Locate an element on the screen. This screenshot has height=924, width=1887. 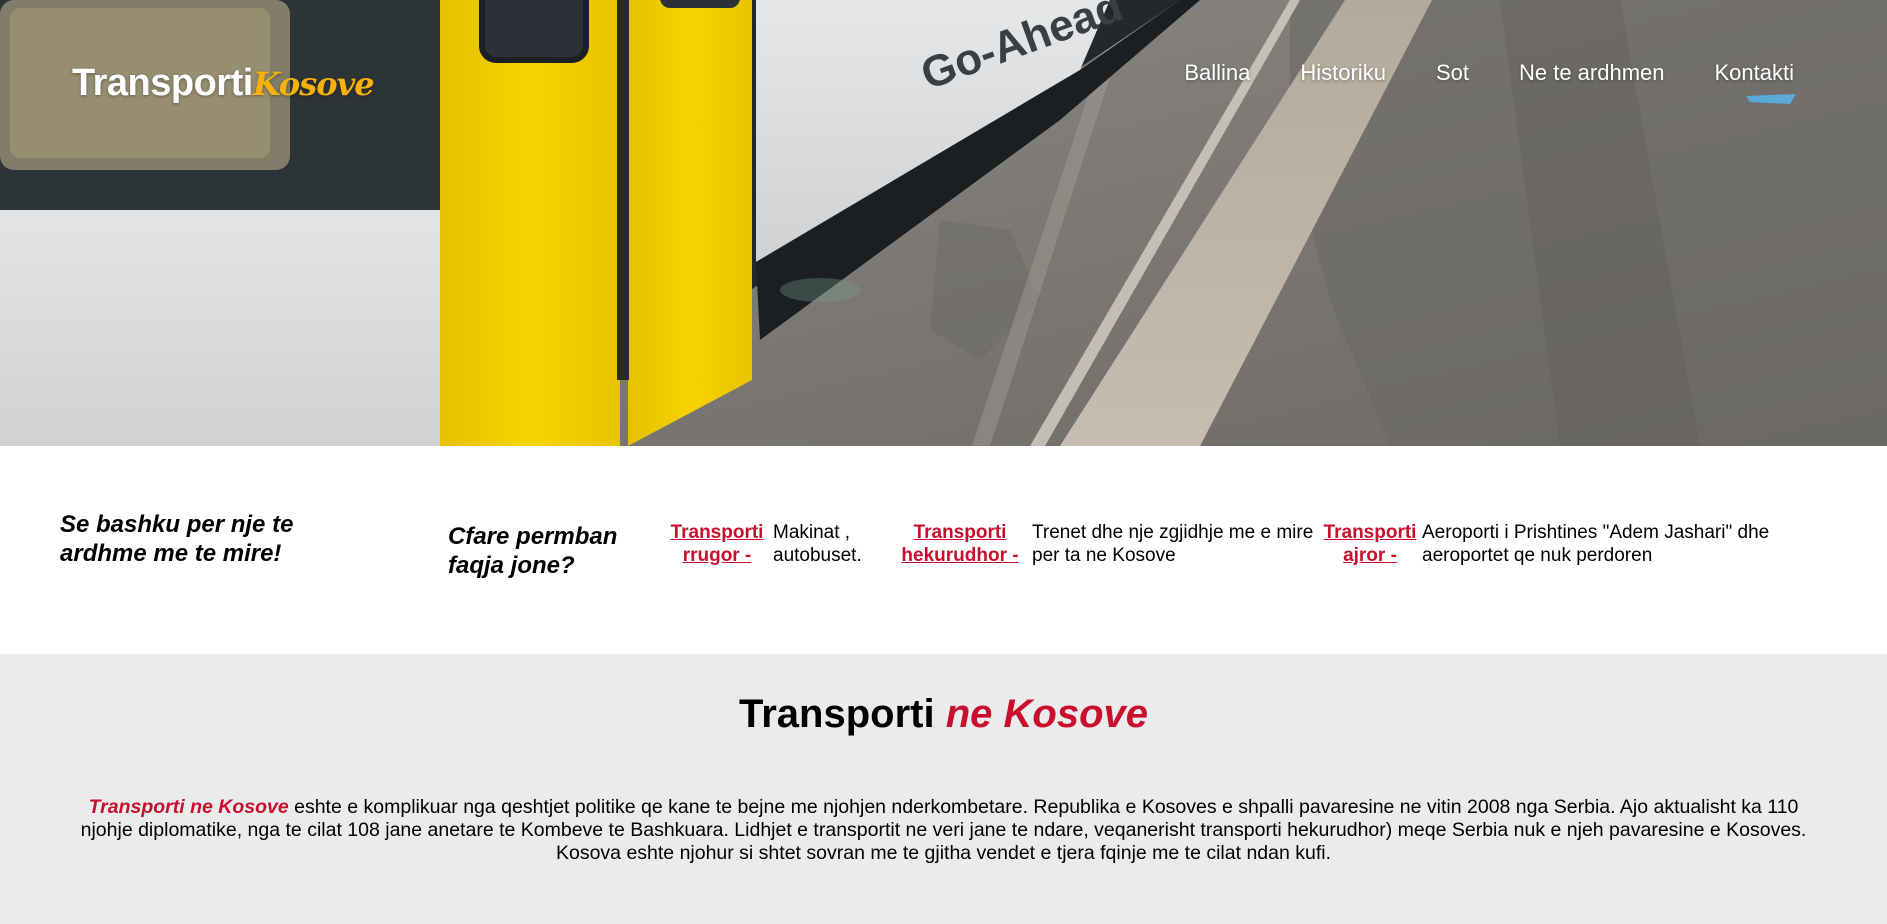
site-logo: TransportiKosove is located at coordinates (223, 83).